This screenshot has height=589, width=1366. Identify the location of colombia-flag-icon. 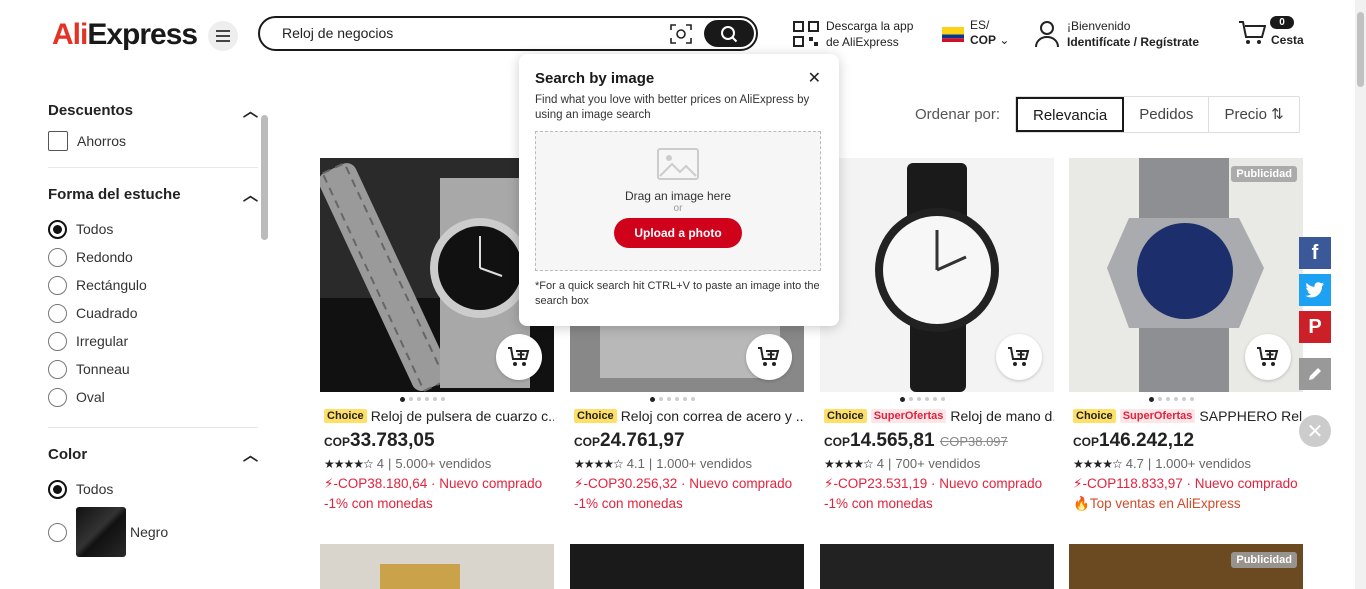
(953, 34).